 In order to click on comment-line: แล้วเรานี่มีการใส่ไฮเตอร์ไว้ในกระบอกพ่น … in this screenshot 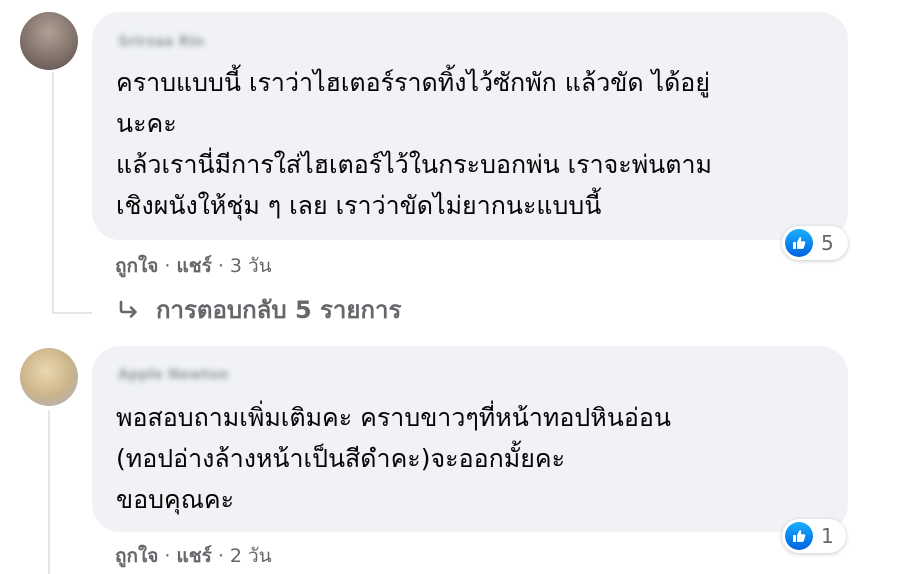, I will do `click(414, 164)`.